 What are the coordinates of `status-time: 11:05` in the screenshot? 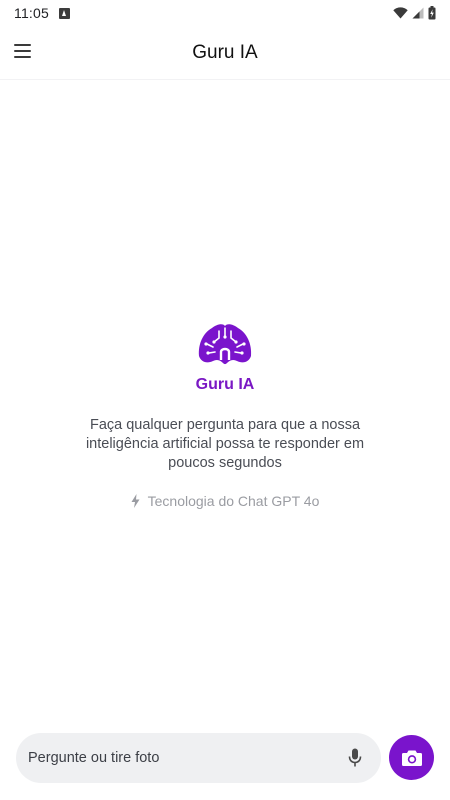 It's located at (31, 13).